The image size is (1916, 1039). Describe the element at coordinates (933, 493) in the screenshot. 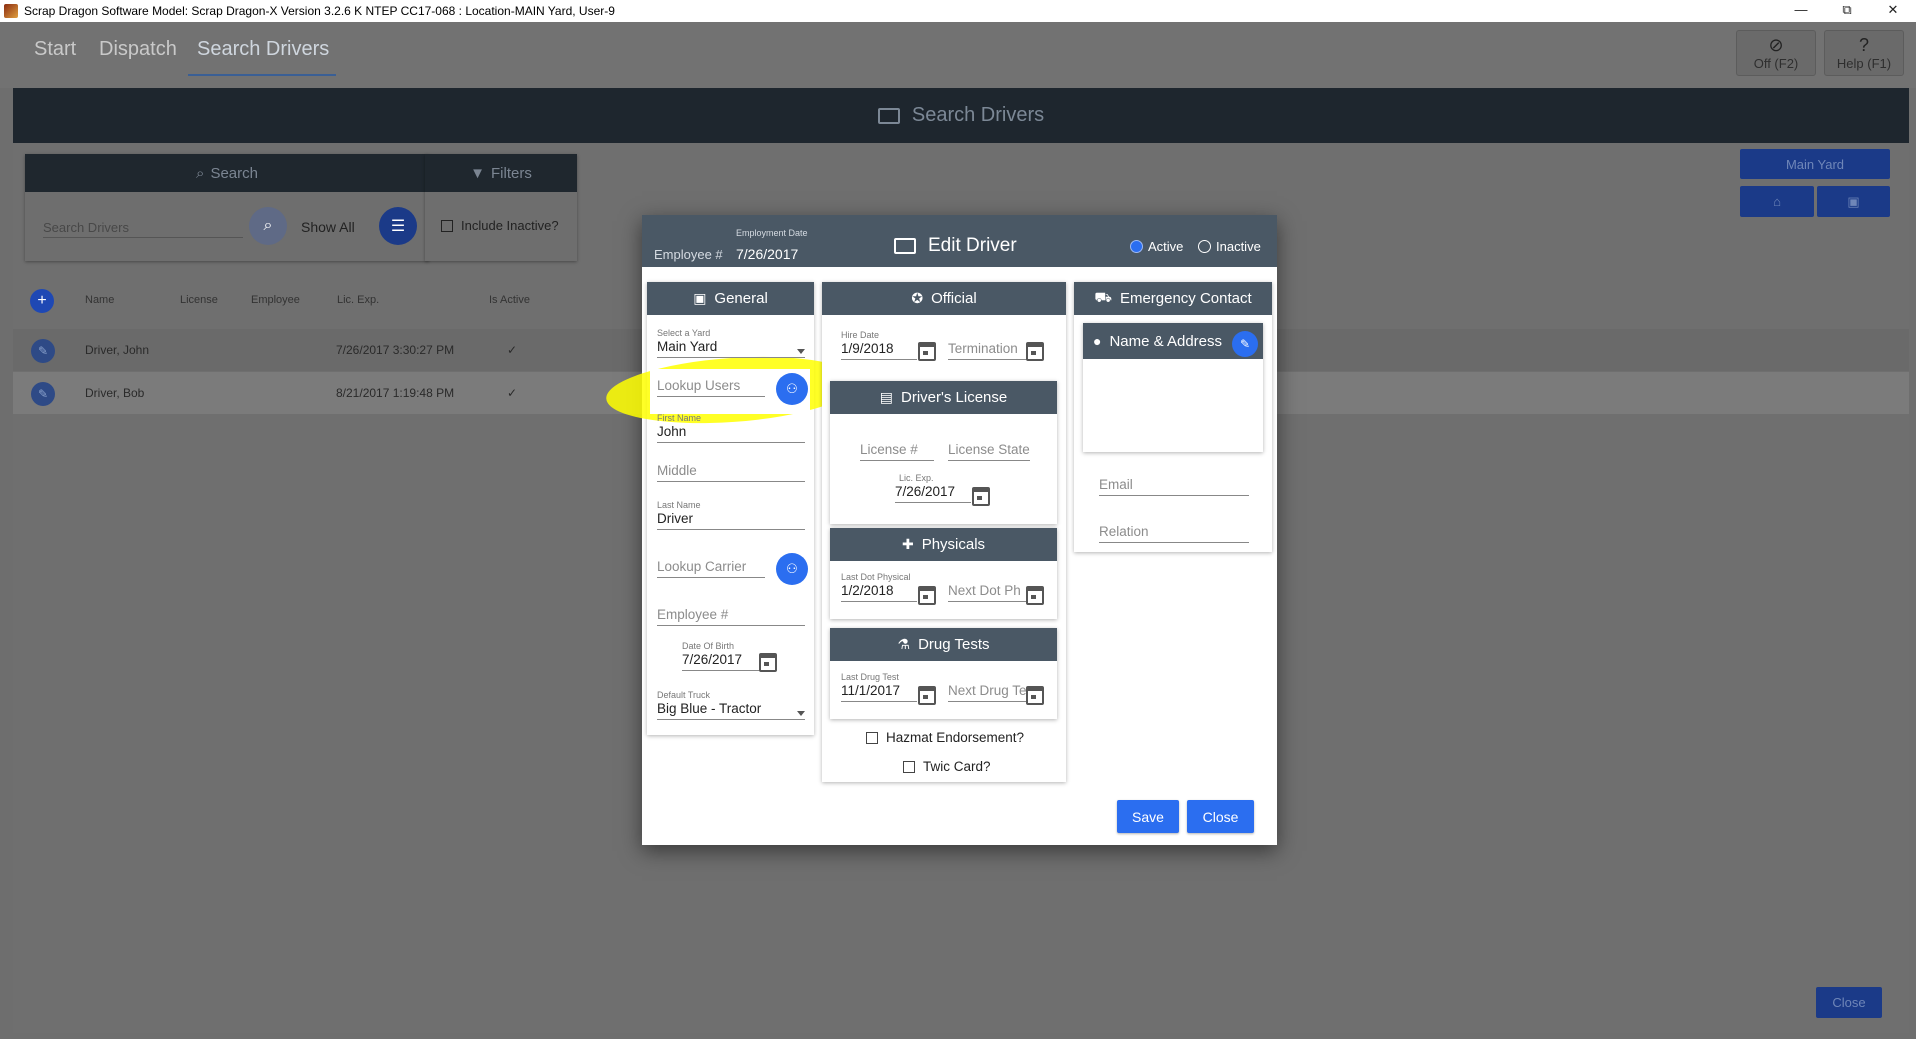

I see `license-exp-input: 7/26/2017` at that location.